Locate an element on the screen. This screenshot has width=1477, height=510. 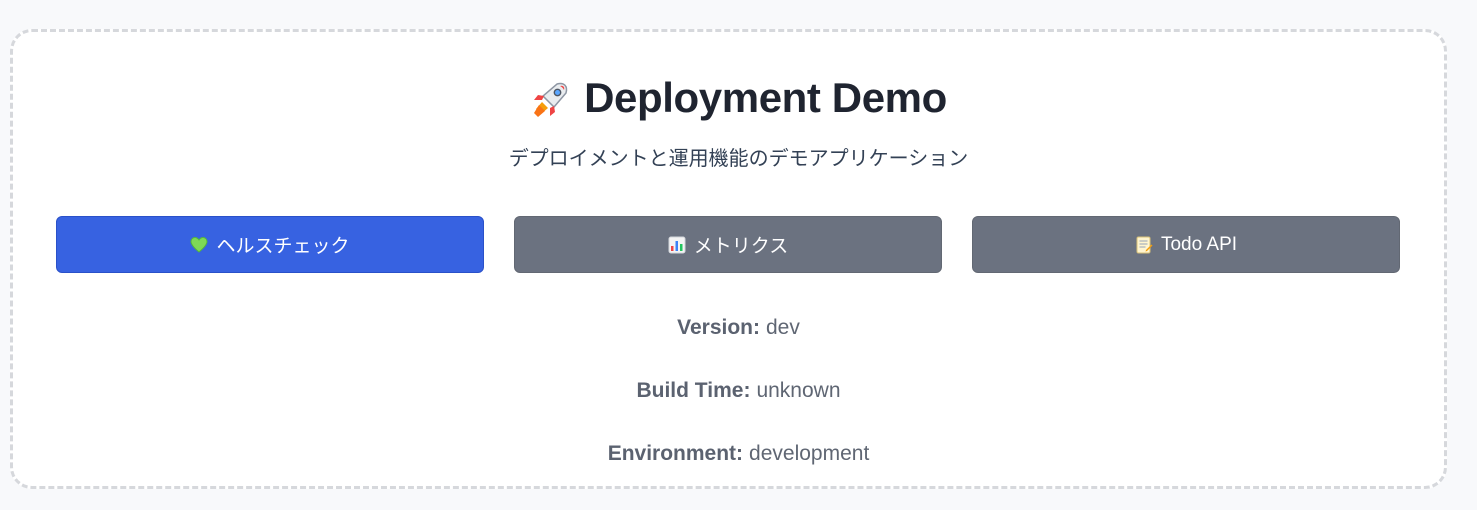
build-time-value: unknown is located at coordinates (798, 390).